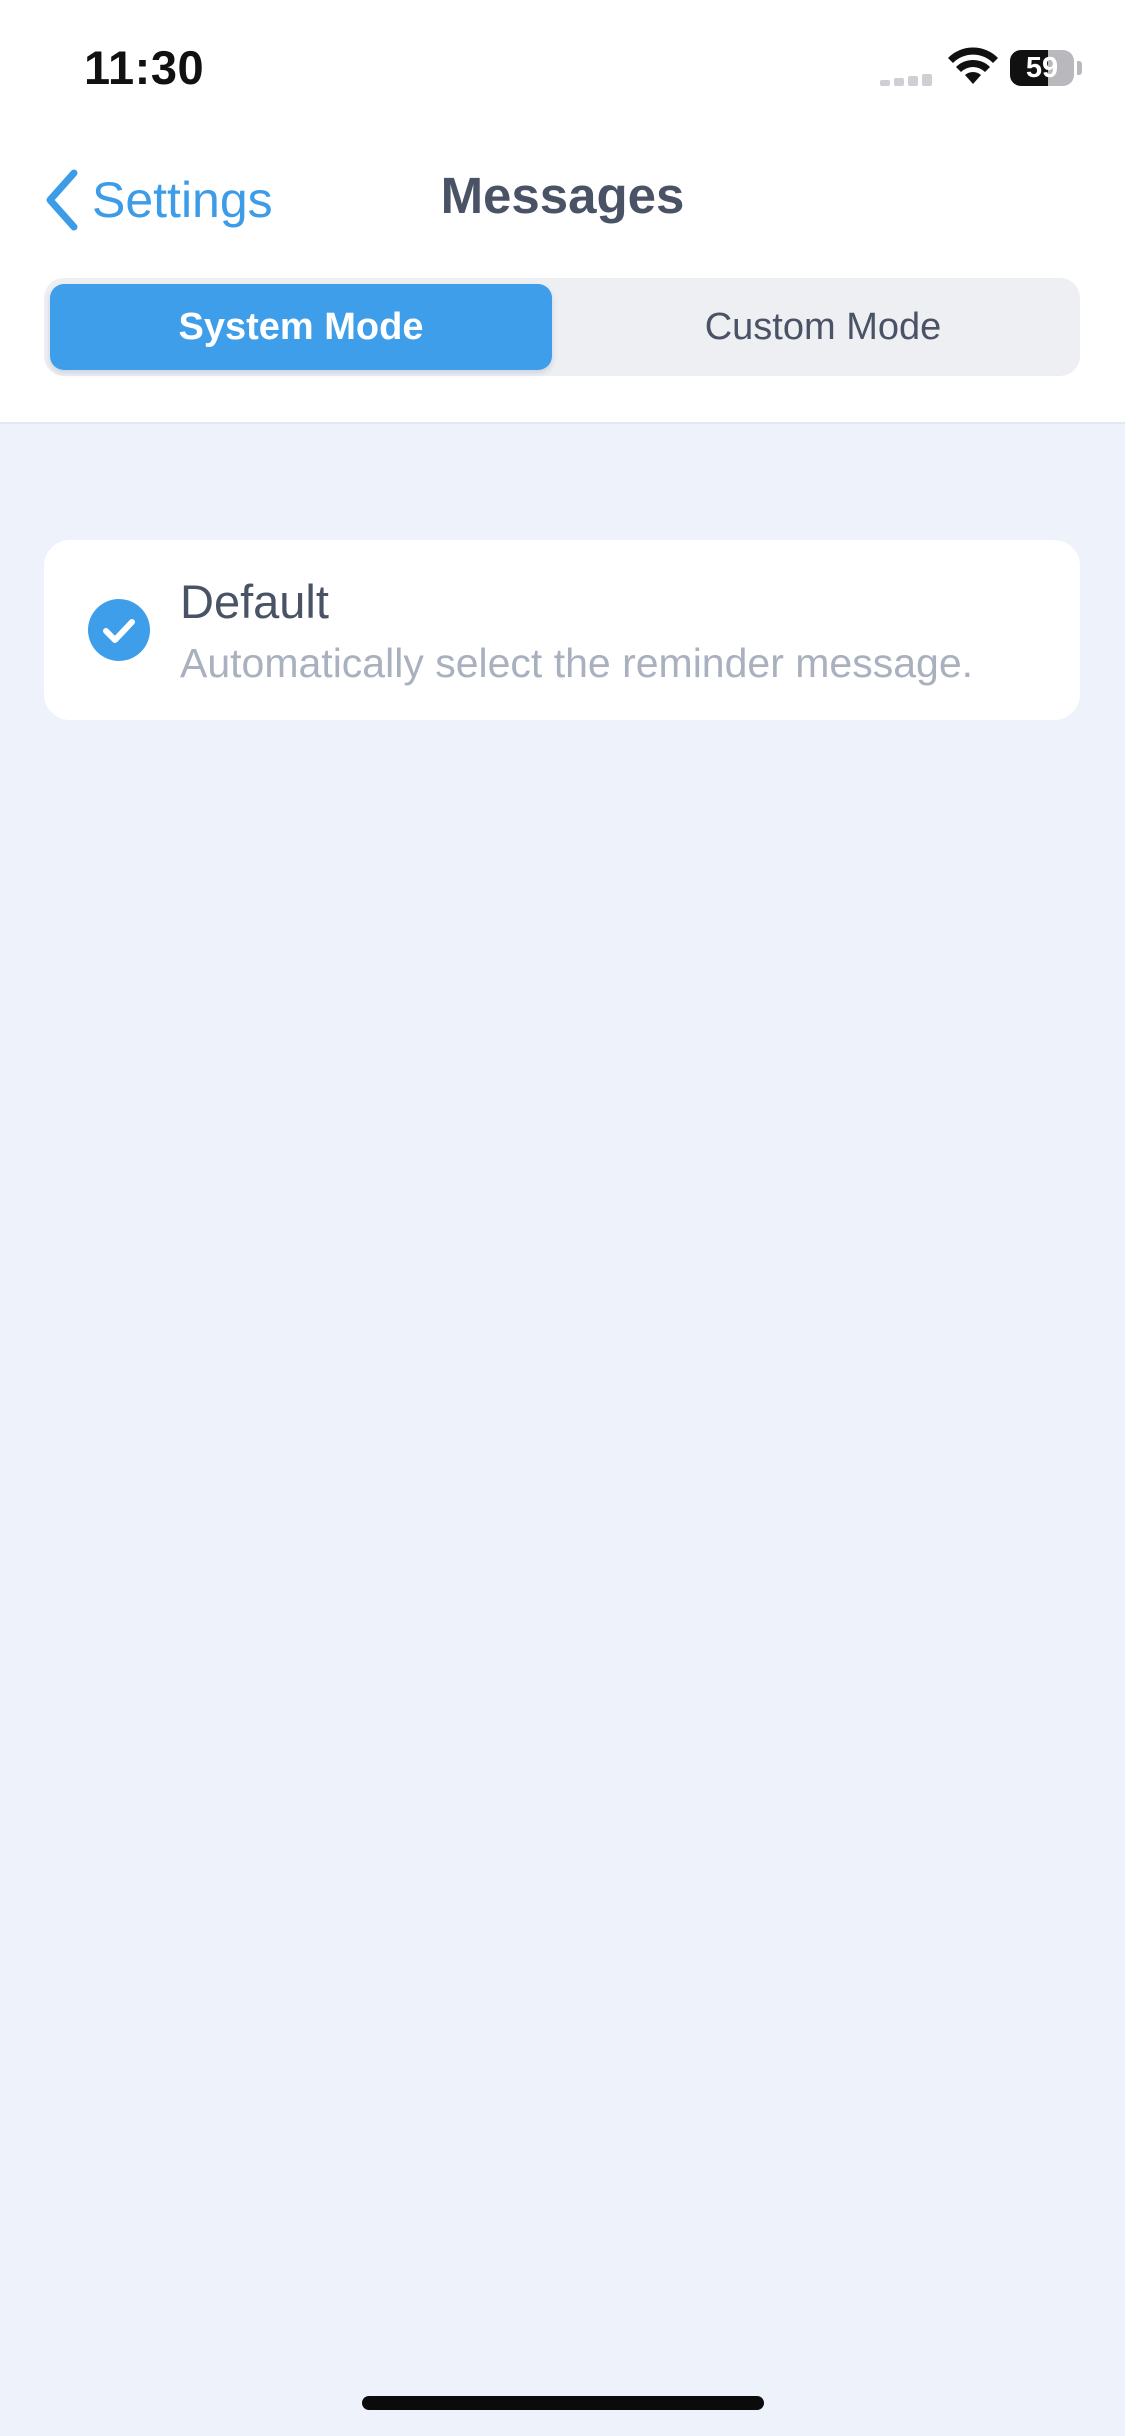  Describe the element at coordinates (563, 2403) in the screenshot. I see `home-indicator` at that location.